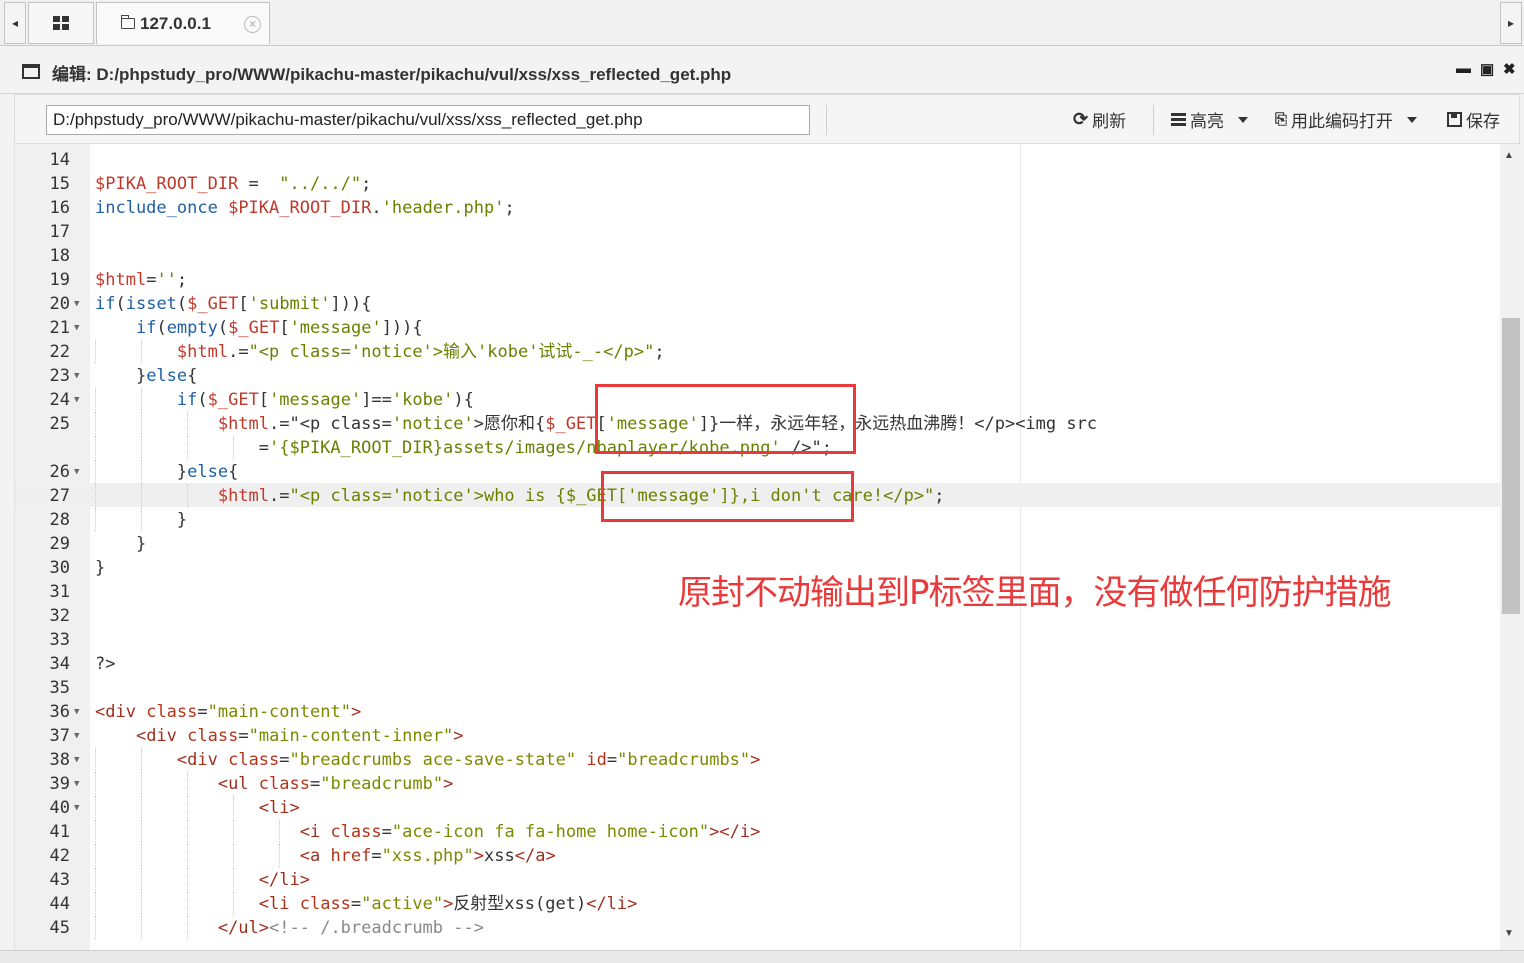 Image resolution: width=1524 pixels, height=963 pixels. What do you see at coordinates (758, 928) in the screenshot?
I see `code-line: 45 </ul><!-- /.breadcrumb -->` at bounding box center [758, 928].